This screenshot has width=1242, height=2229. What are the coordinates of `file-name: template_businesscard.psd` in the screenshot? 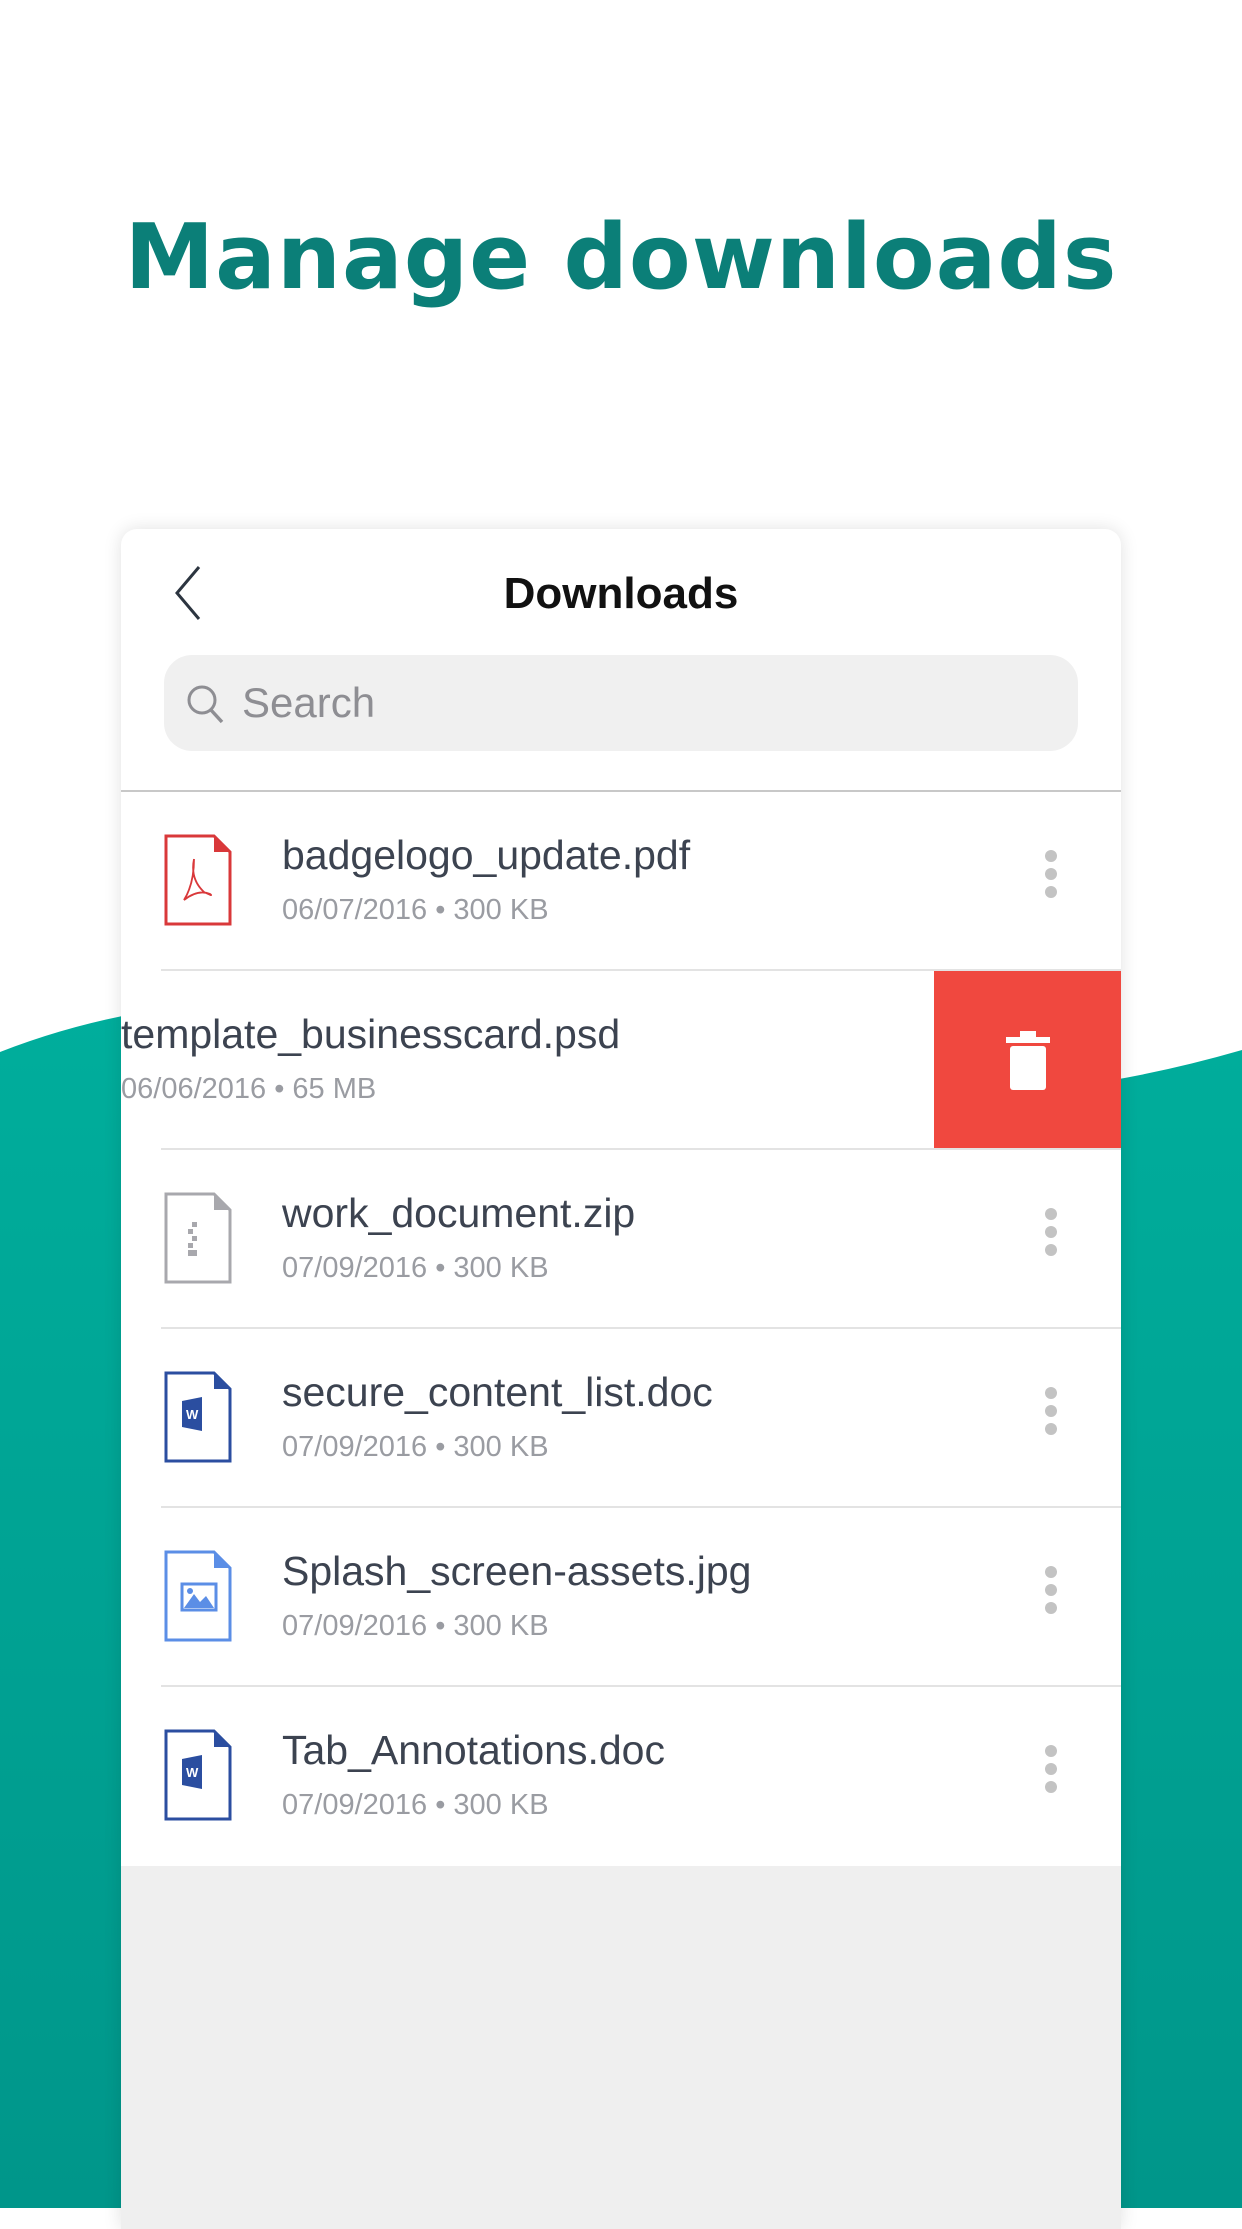 It's located at (371, 1034).